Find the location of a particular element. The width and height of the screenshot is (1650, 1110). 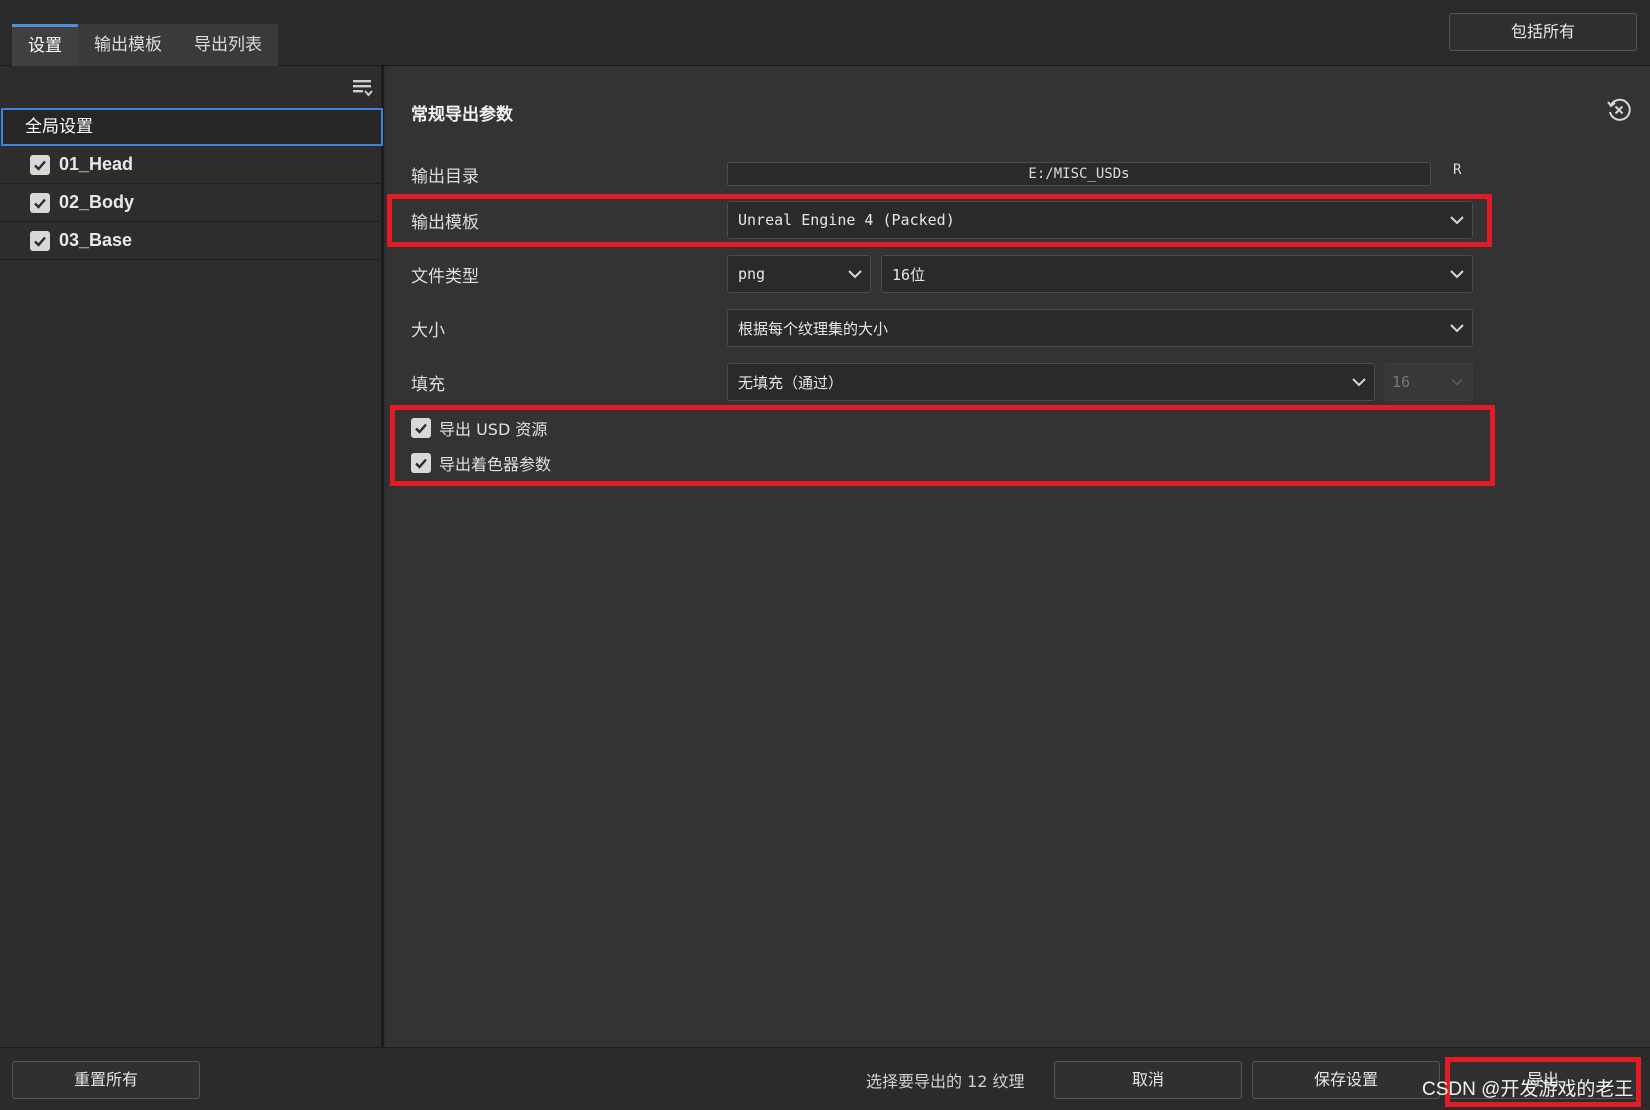

section-title: 常规导出参数 is located at coordinates (462, 115).